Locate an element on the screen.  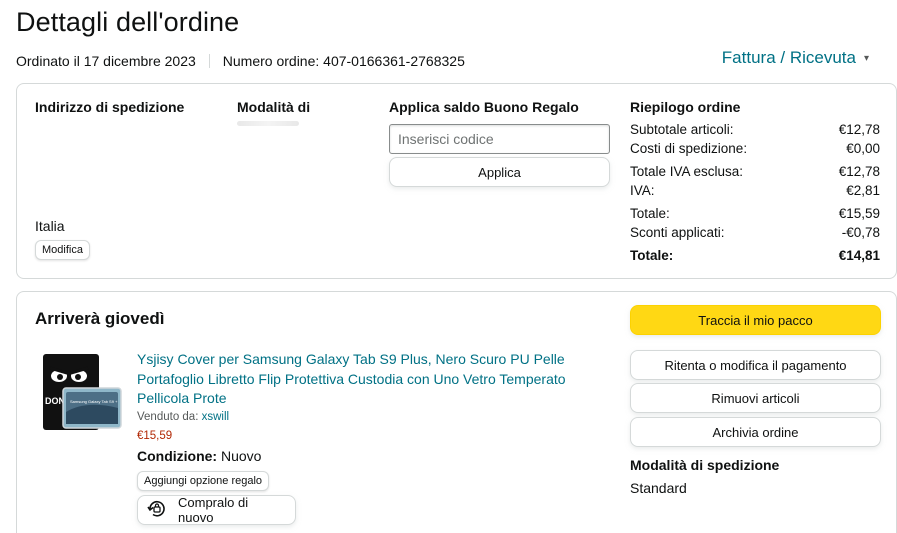
shipping-mode-value: Standard is located at coordinates (658, 488).